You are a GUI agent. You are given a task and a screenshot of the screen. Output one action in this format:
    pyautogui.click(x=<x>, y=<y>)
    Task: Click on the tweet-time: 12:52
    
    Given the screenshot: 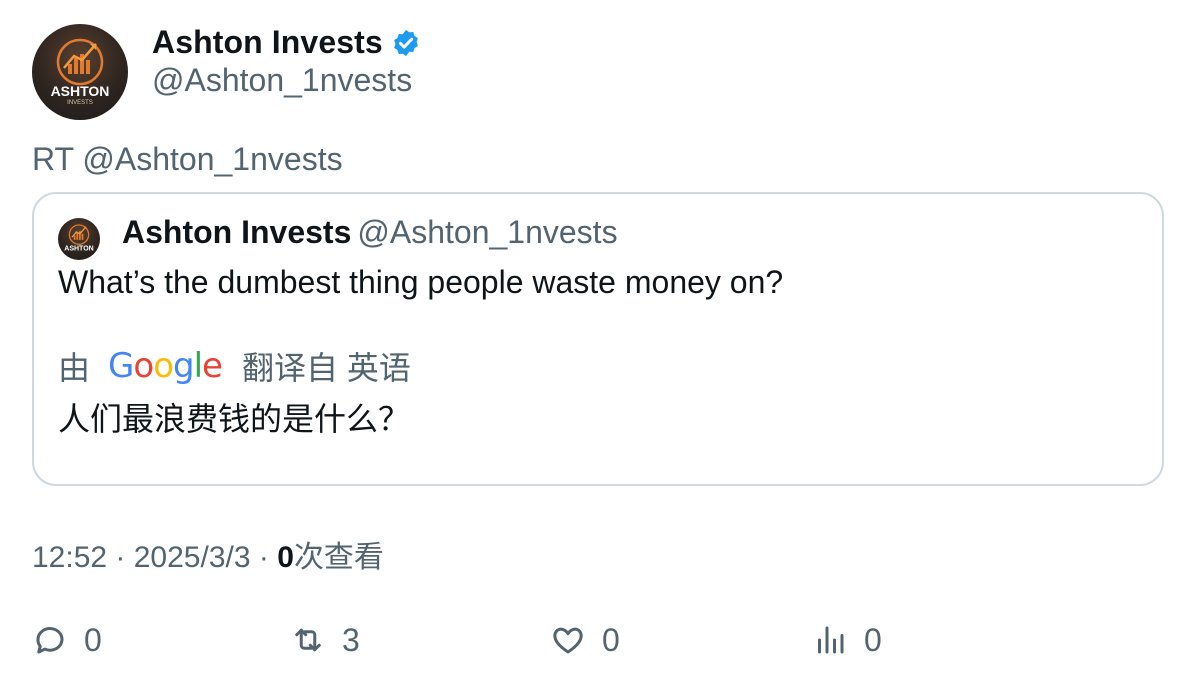 What is the action you would take?
    pyautogui.click(x=69, y=557)
    